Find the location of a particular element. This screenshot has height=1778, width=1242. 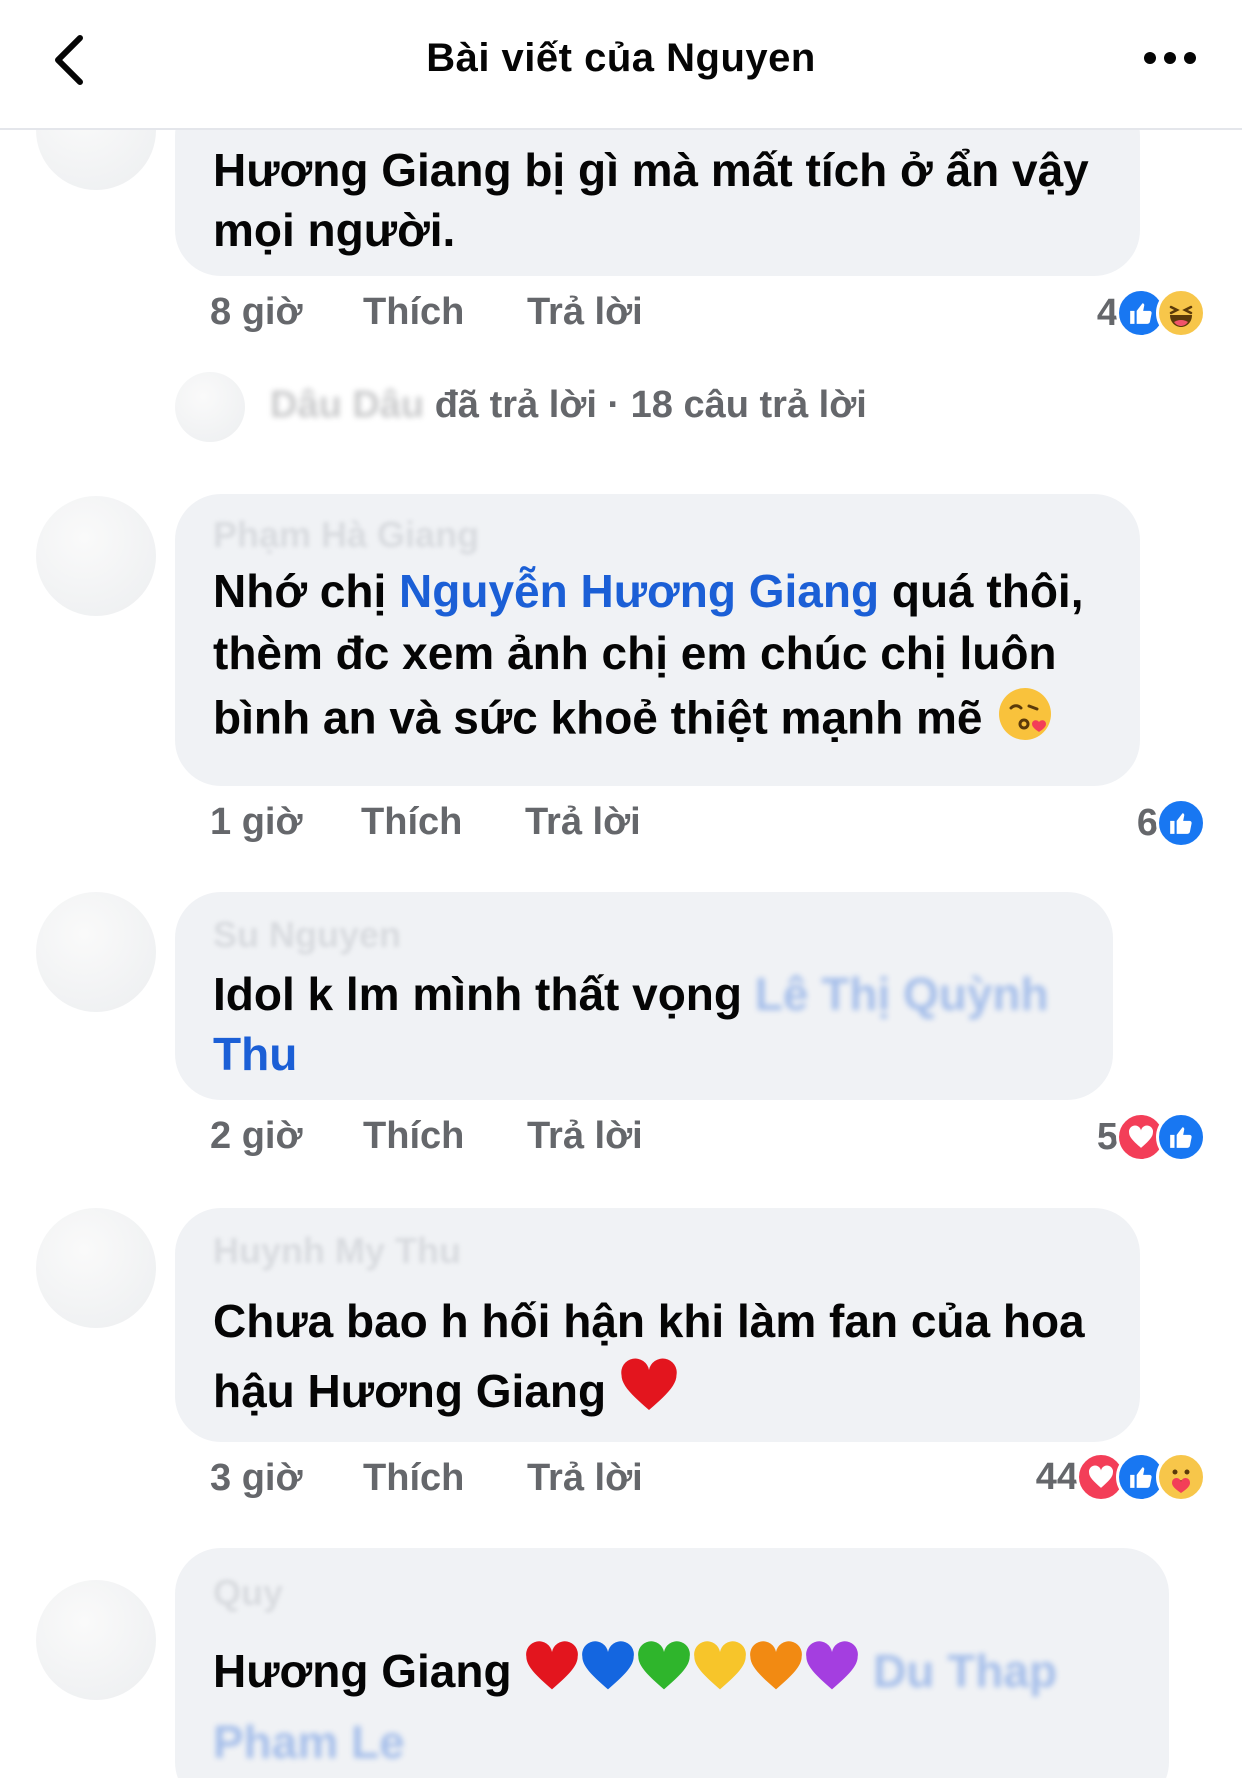

view-replies-link: Dâu Dâu đã trả lời · 18 câu trả lời is located at coordinates (568, 405).